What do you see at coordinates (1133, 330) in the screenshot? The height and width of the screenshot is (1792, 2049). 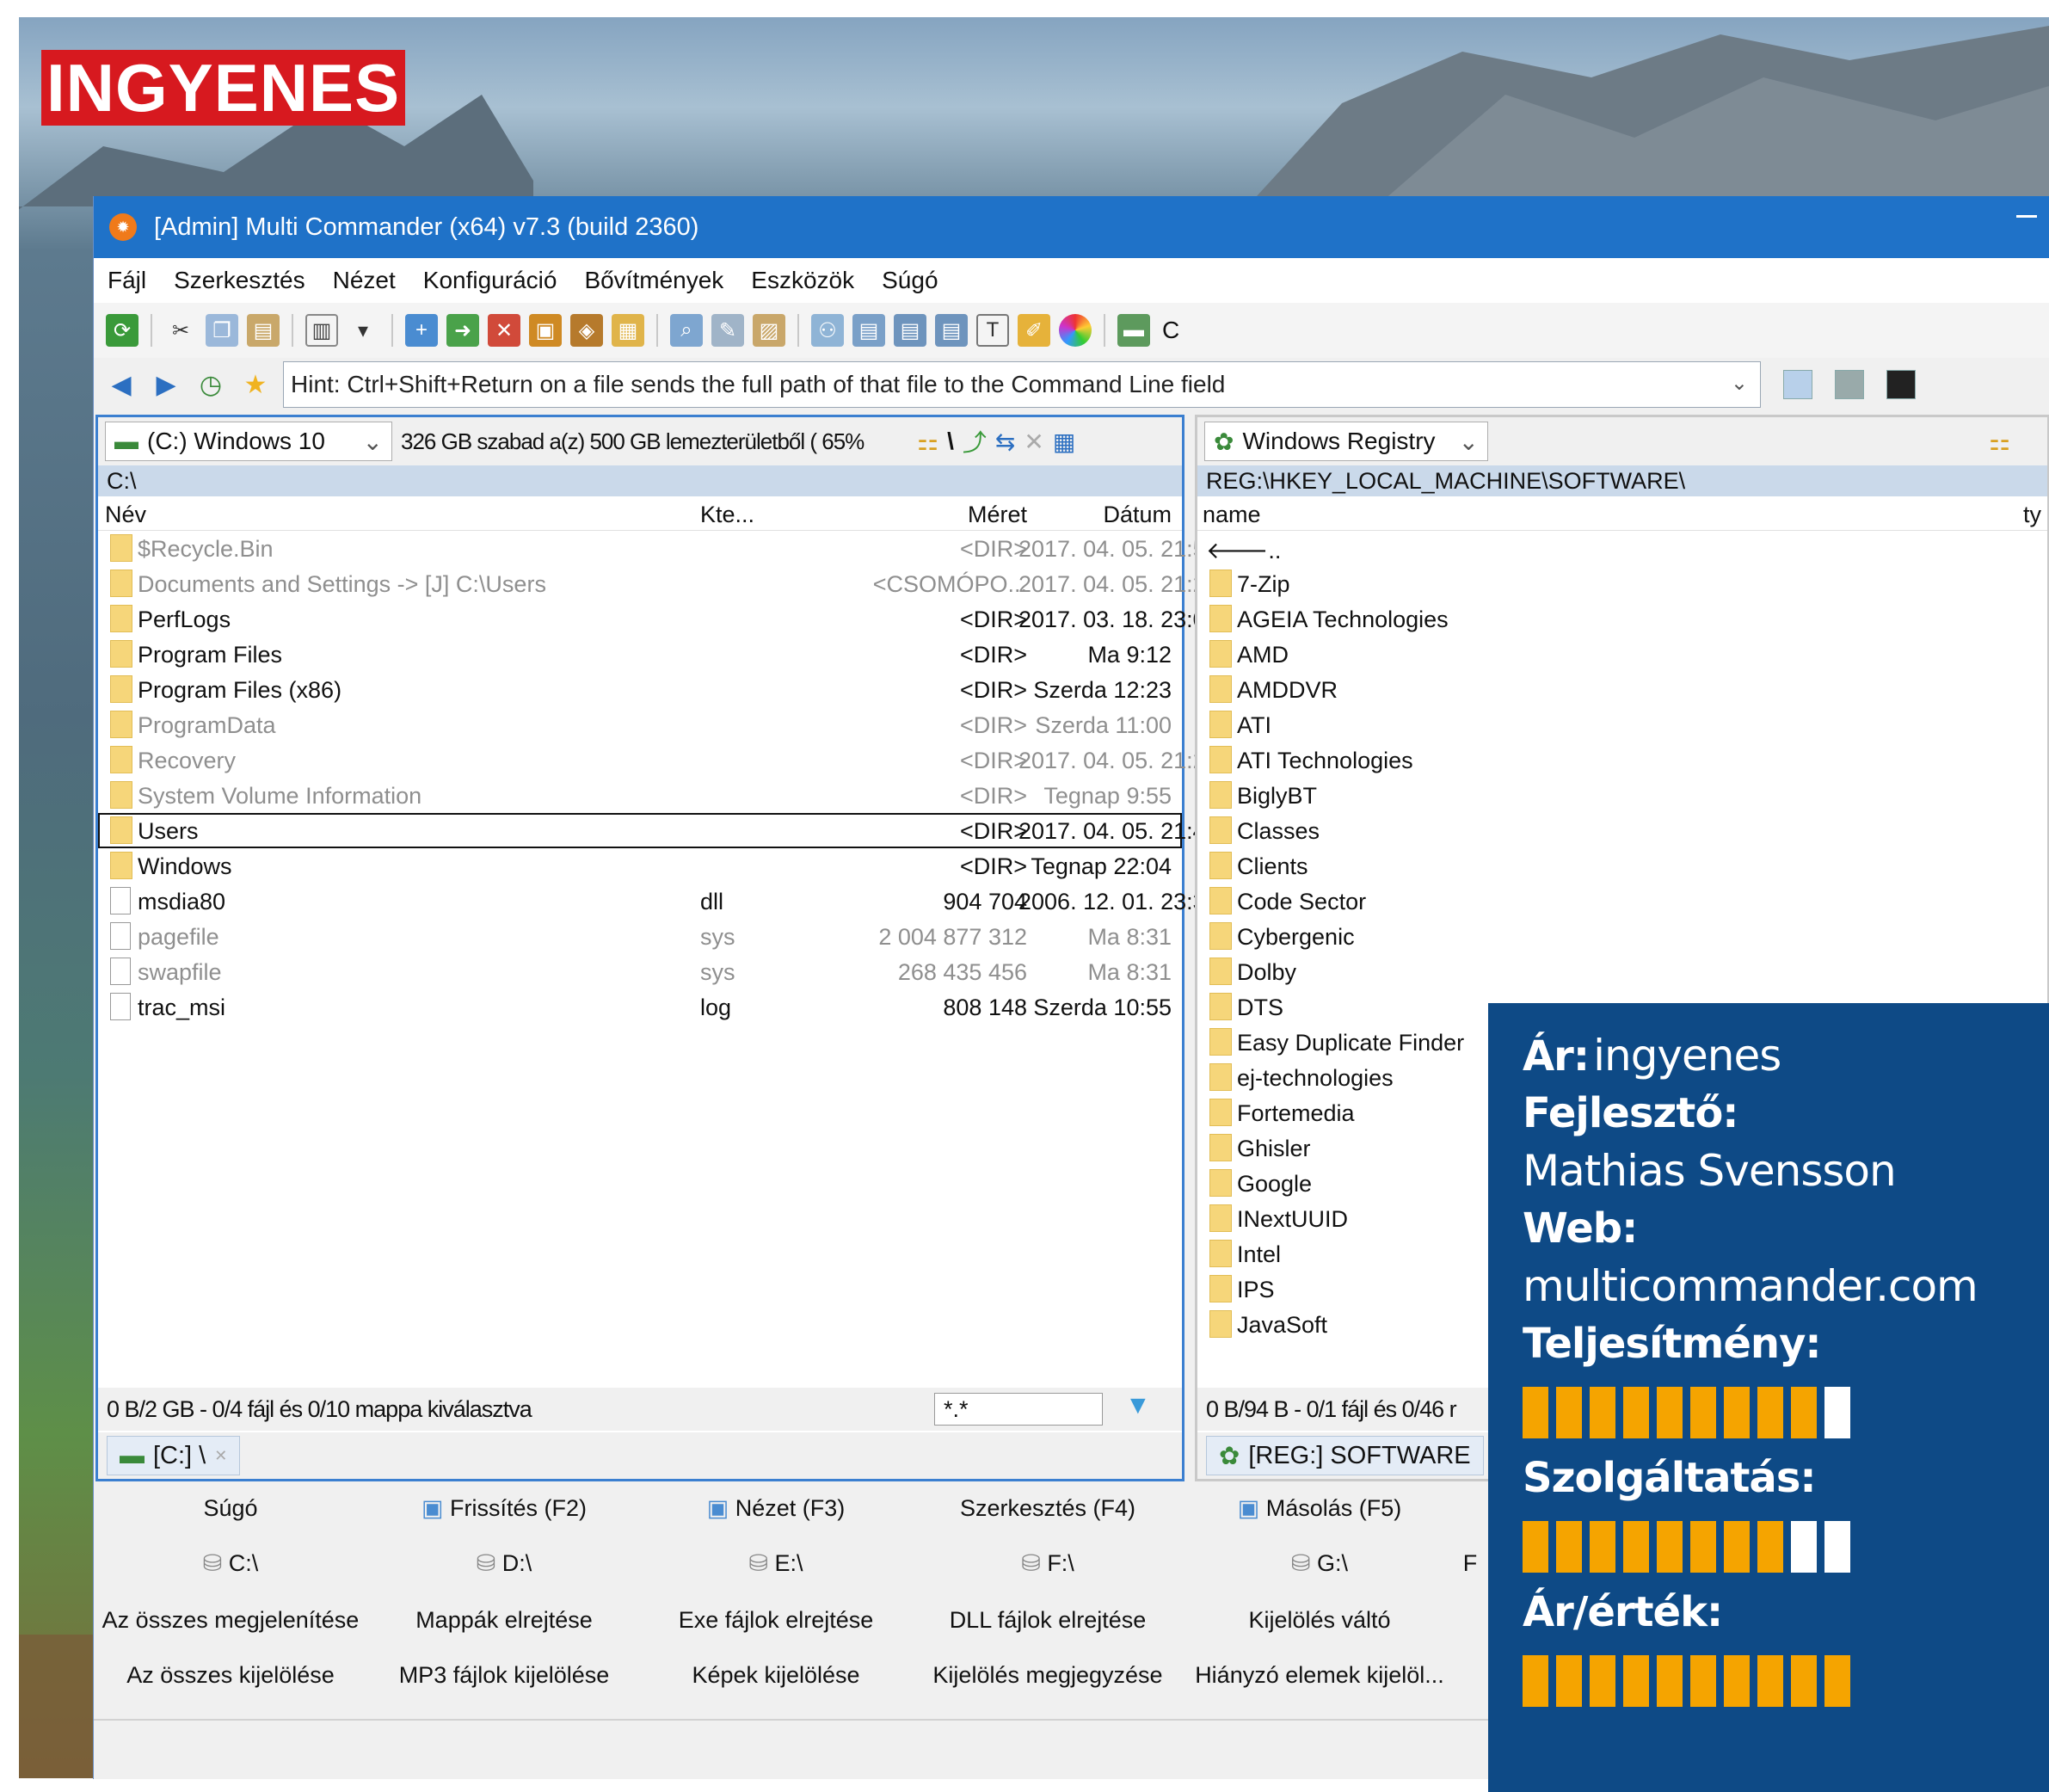 I see `drive-icon: ▬` at bounding box center [1133, 330].